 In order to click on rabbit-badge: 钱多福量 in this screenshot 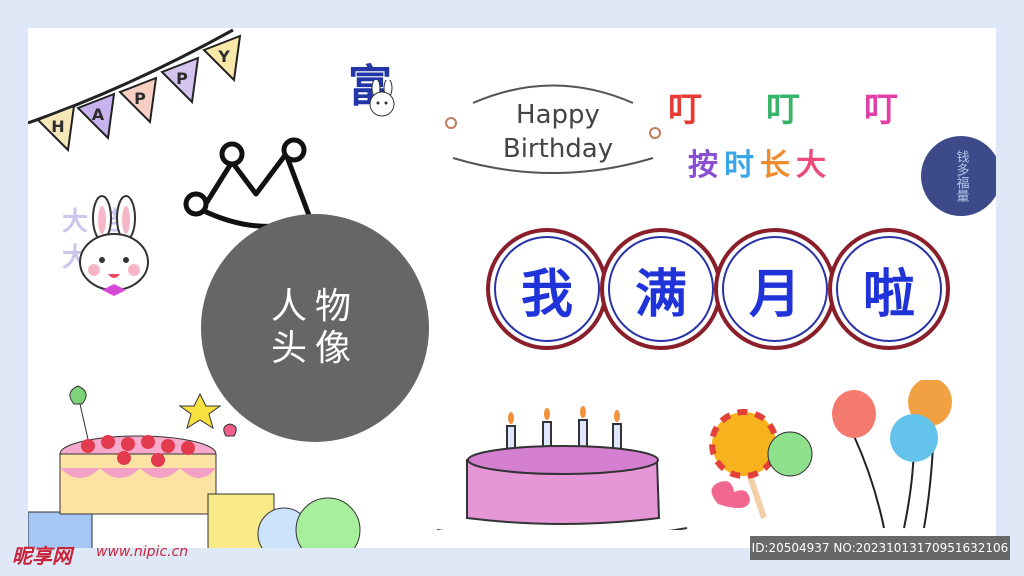, I will do `click(958, 176)`.